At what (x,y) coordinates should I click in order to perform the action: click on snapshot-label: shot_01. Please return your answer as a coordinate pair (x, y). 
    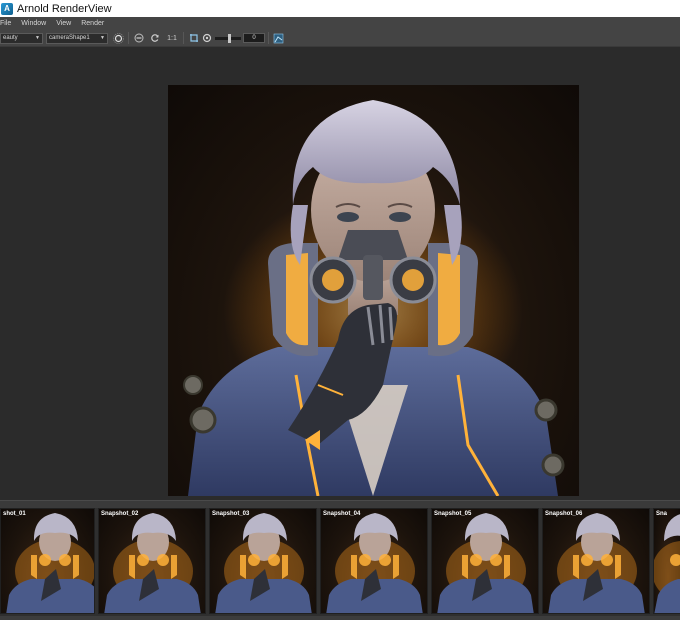
    Looking at the image, I should click on (14, 514).